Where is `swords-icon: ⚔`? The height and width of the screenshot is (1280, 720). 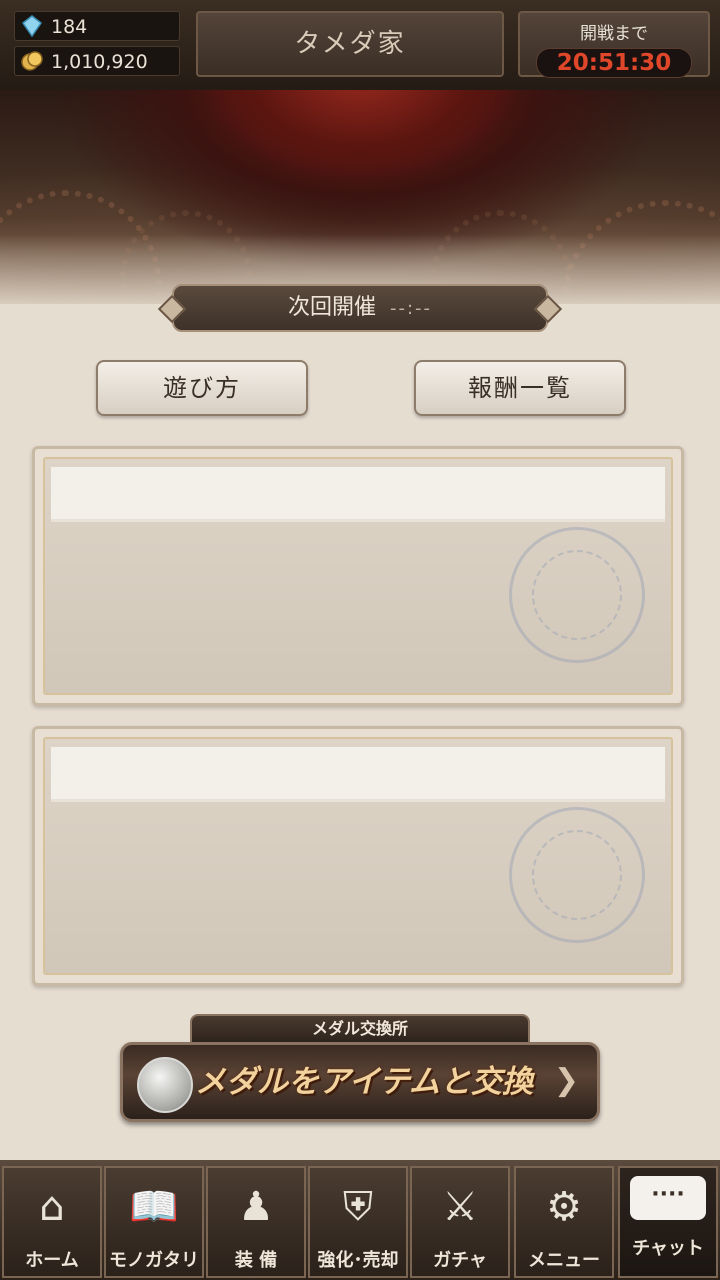
swords-icon: ⚔ is located at coordinates (460, 1207).